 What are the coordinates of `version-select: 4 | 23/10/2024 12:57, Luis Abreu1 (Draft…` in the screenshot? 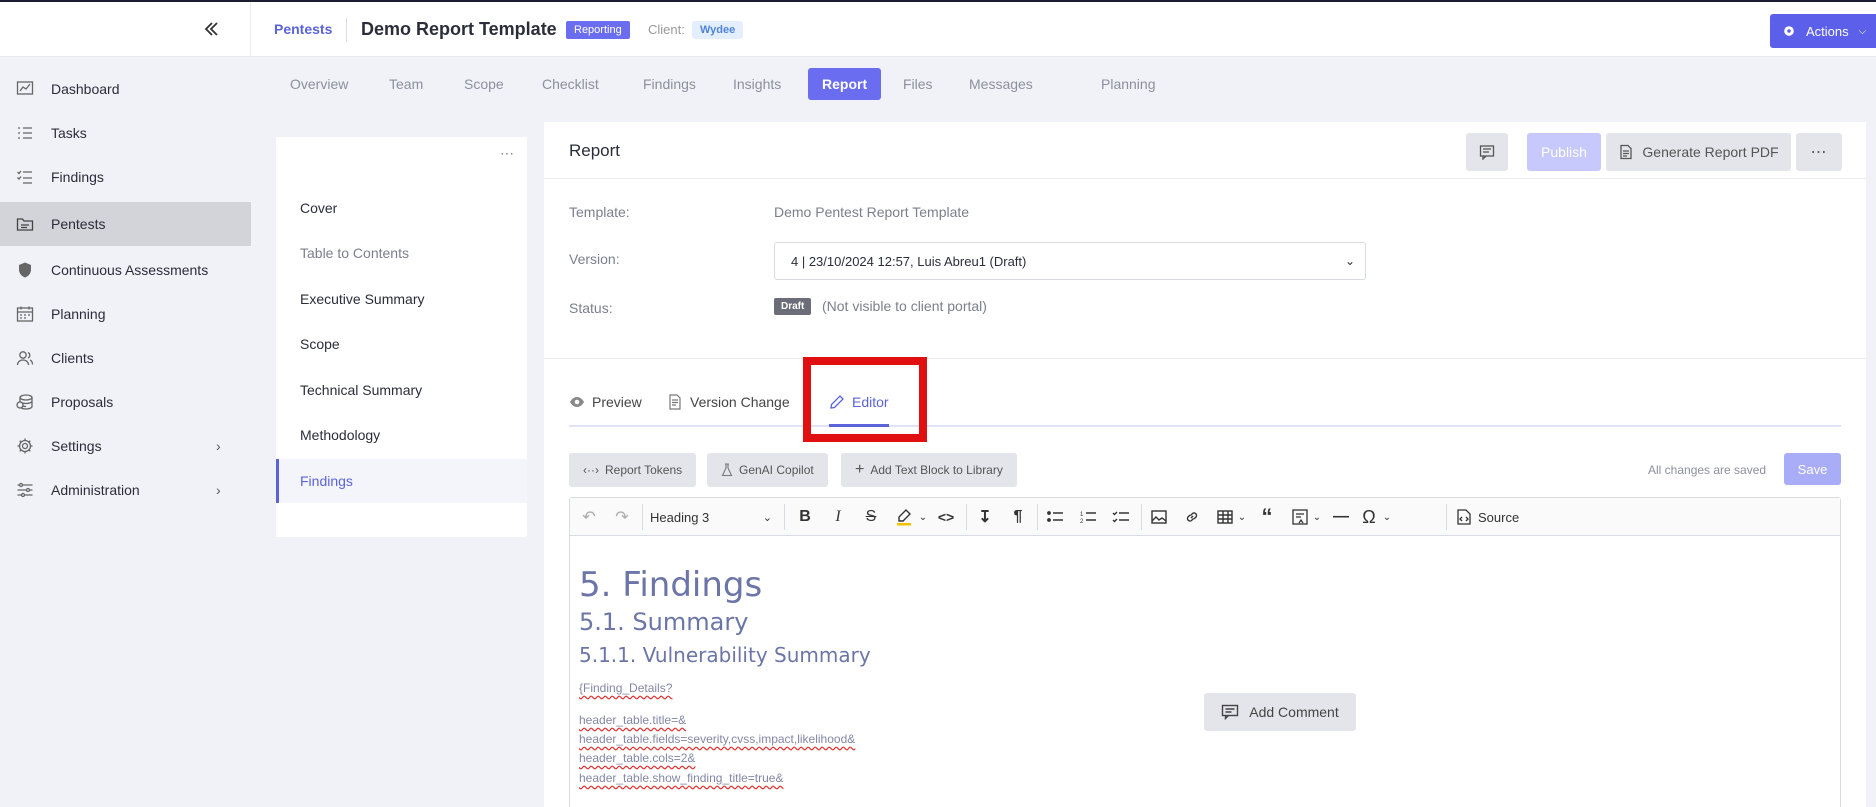 It's located at (1070, 261).